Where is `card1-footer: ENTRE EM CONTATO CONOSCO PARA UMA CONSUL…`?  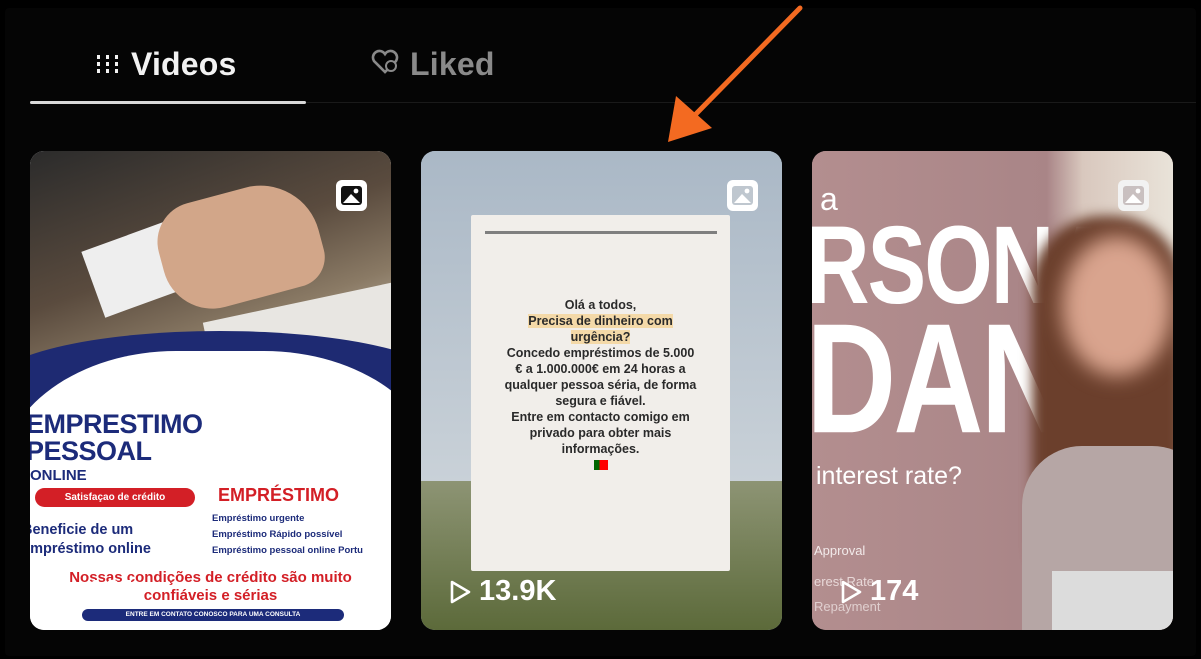 card1-footer: ENTRE EM CONTATO CONOSCO PARA UMA CONSUL… is located at coordinates (213, 615).